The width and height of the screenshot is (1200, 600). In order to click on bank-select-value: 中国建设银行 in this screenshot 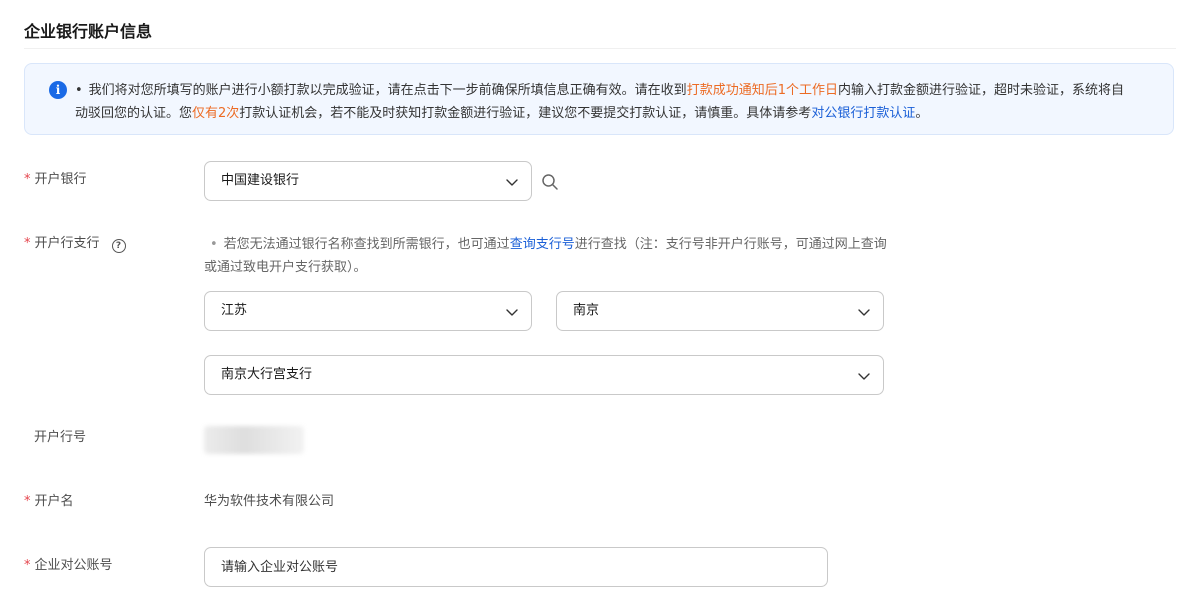, I will do `click(260, 180)`.